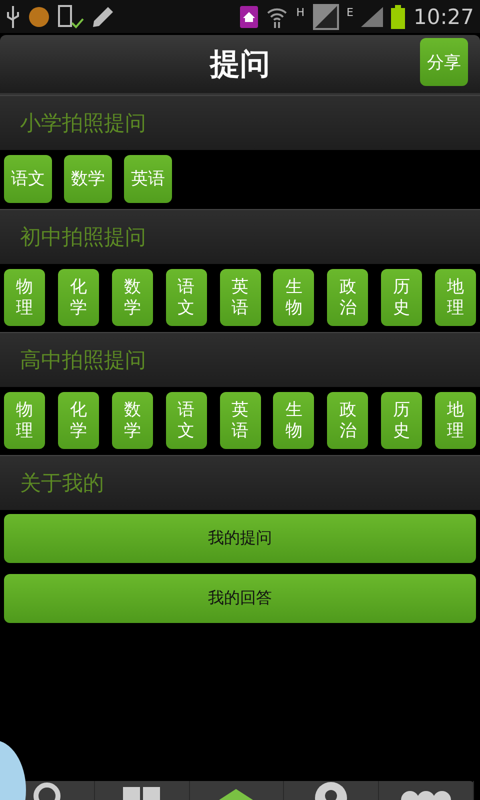  Describe the element at coordinates (83, 360) in the screenshot. I see `section-title: 高中拍照提问` at that location.